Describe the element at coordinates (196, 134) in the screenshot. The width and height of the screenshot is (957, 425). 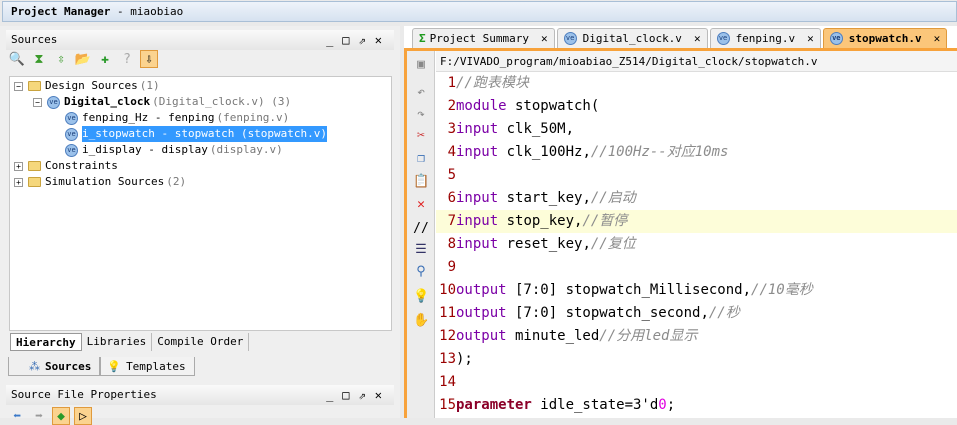
I see `tree-node-stopwatch: ve i_stopwatch - stopwatch (stopwatch.v)` at that location.